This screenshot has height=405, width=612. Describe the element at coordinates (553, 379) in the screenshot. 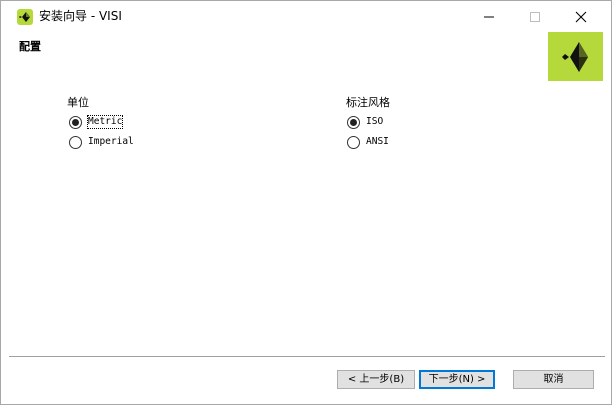

I see `cancel-button: 取消` at that location.